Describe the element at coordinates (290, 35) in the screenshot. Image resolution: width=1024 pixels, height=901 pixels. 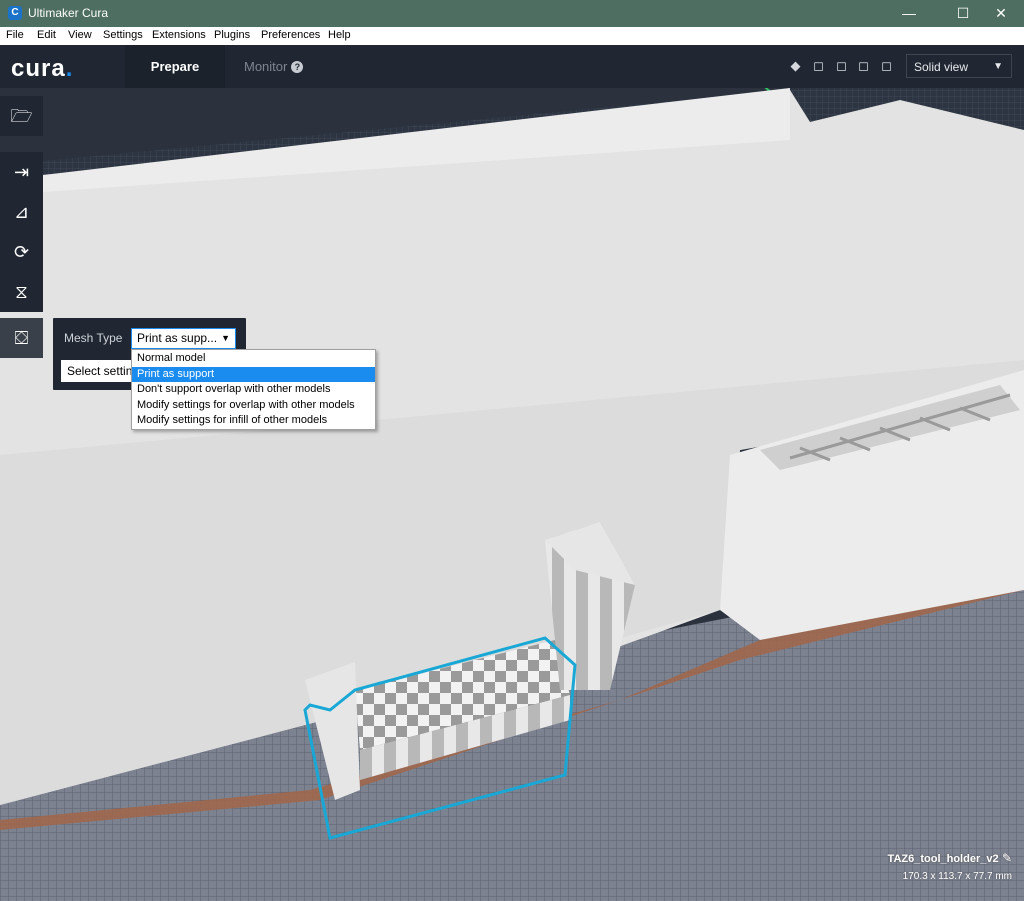
I see `menu-preferences: Preferences` at that location.